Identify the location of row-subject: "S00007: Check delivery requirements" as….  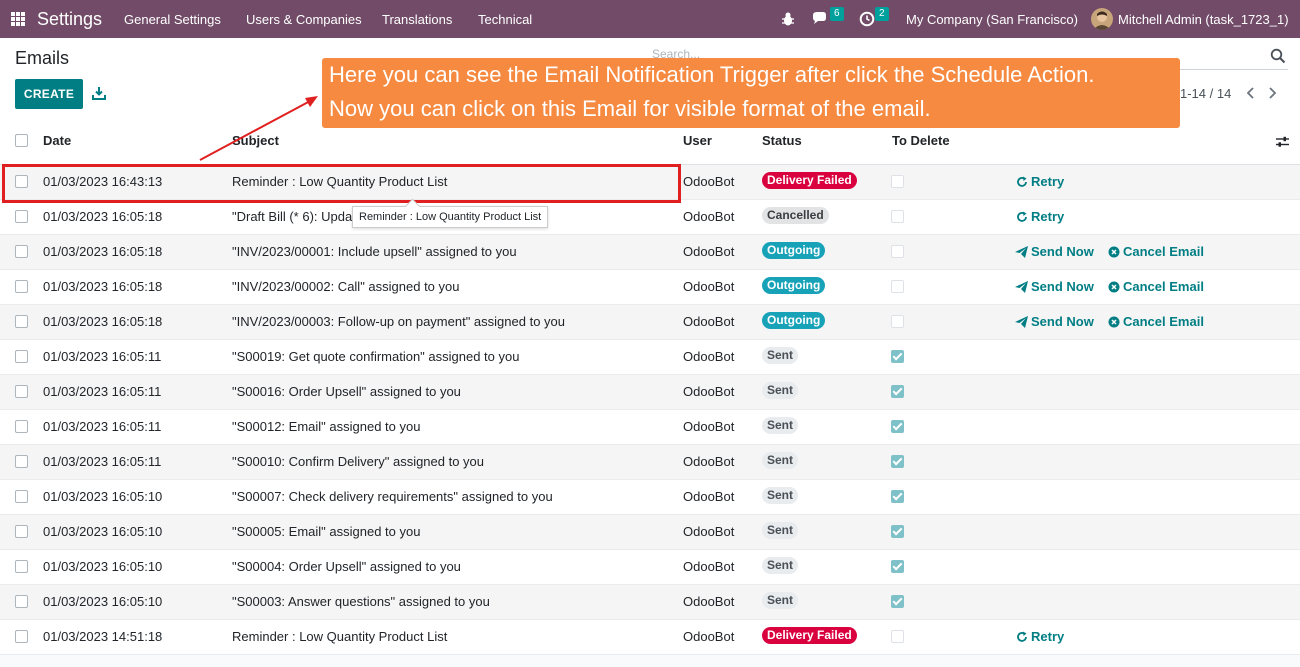
(392, 496).